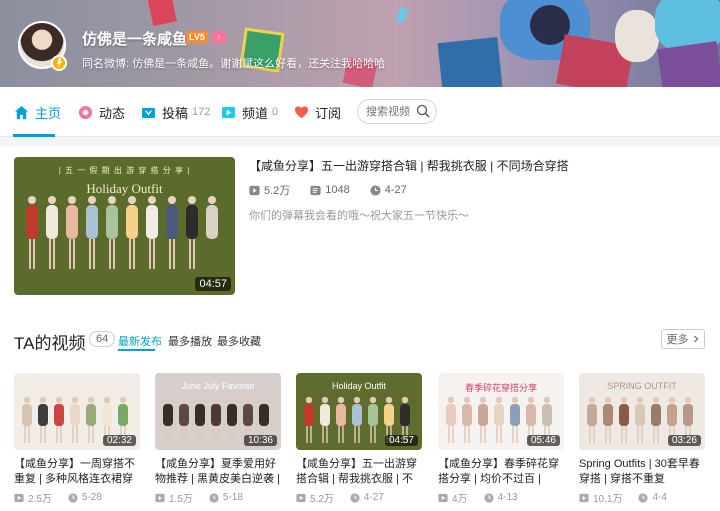 The height and width of the screenshot is (511, 720). I want to click on sort-newest: 最新发布, so click(140, 341).